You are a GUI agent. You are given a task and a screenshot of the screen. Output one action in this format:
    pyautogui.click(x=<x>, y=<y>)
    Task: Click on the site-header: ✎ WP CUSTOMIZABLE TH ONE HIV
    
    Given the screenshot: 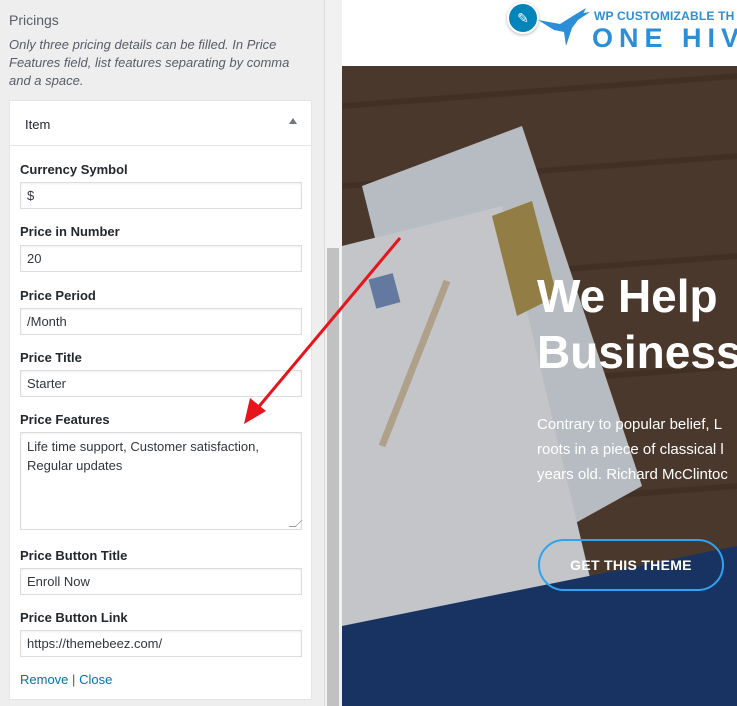 What is the action you would take?
    pyautogui.click(x=539, y=33)
    